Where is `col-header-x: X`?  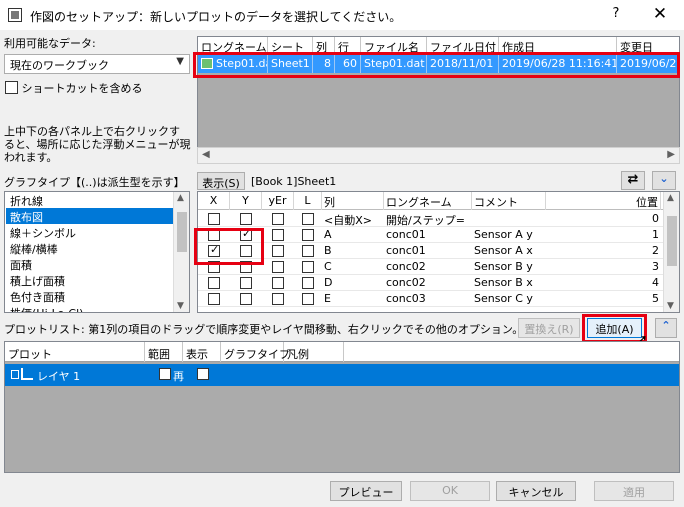 col-header-x: X is located at coordinates (214, 201).